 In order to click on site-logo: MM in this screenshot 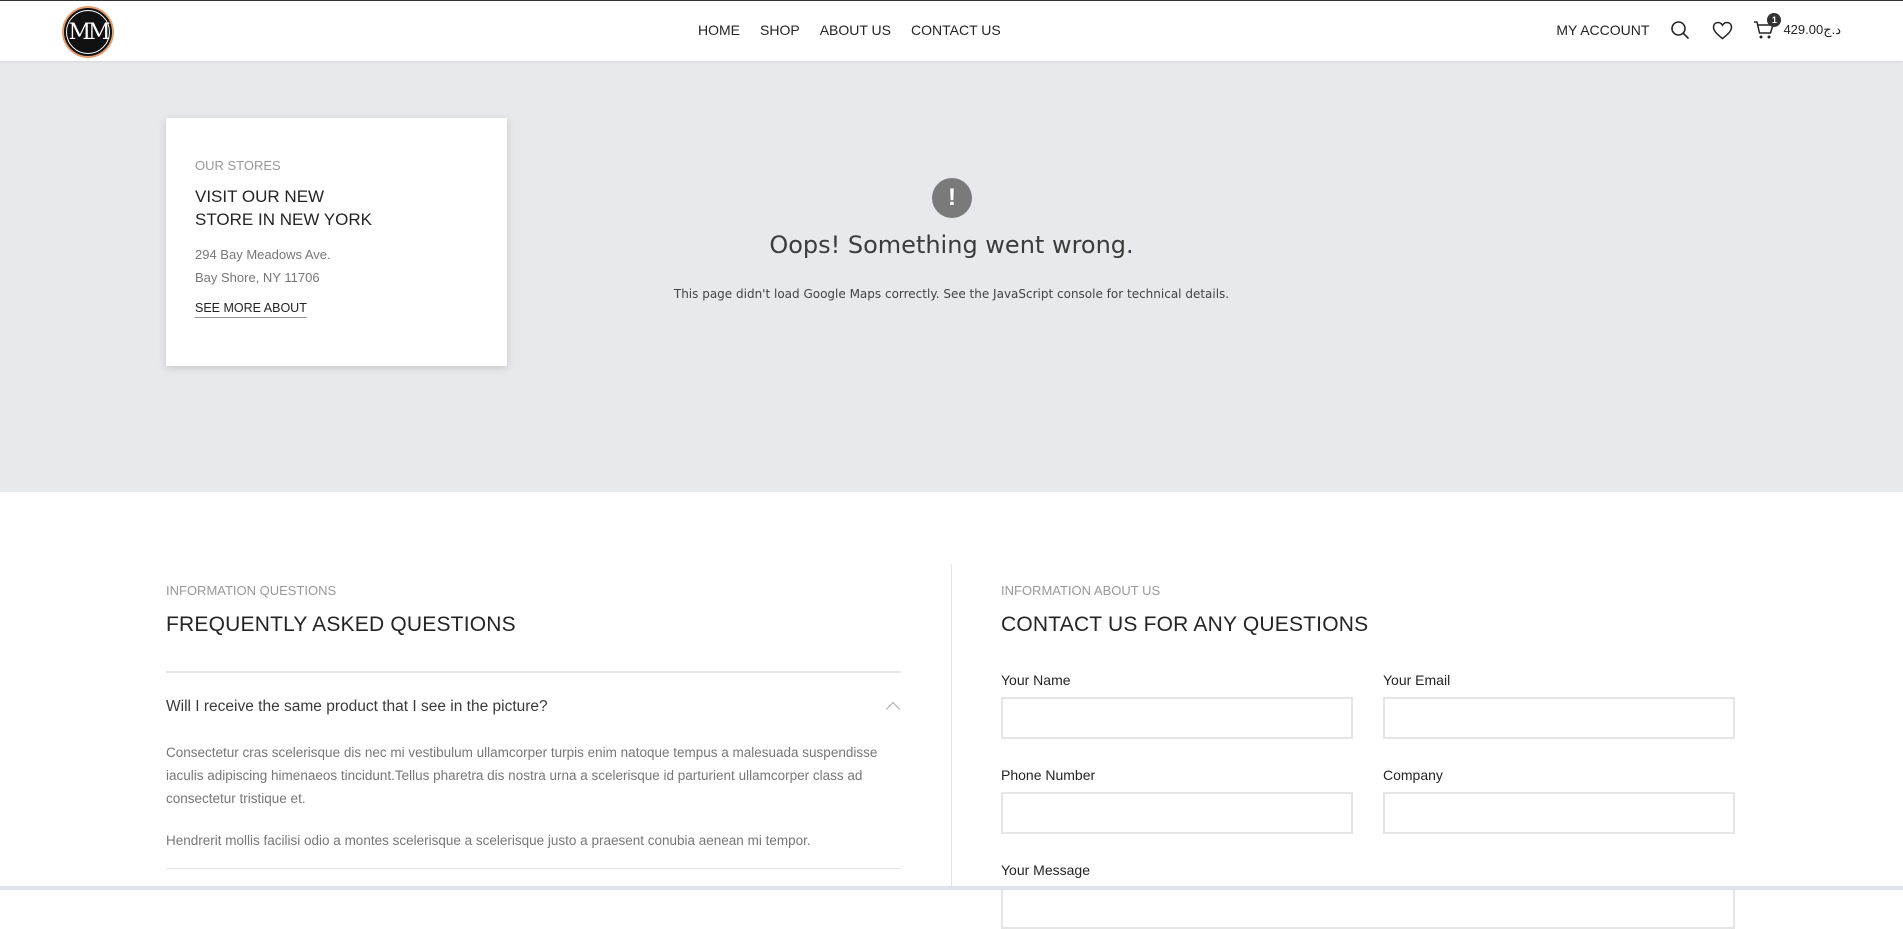, I will do `click(88, 32)`.